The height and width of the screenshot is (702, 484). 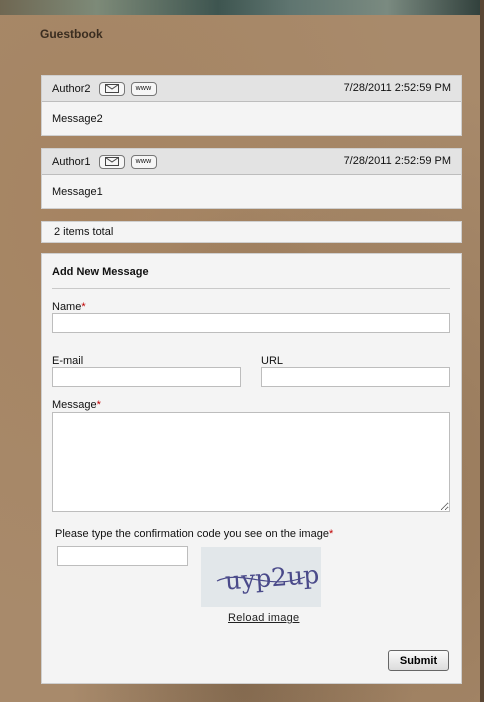 I want to click on entry-header: Author2 www 7/28/2011 2:52:59 PM, so click(x=251, y=89).